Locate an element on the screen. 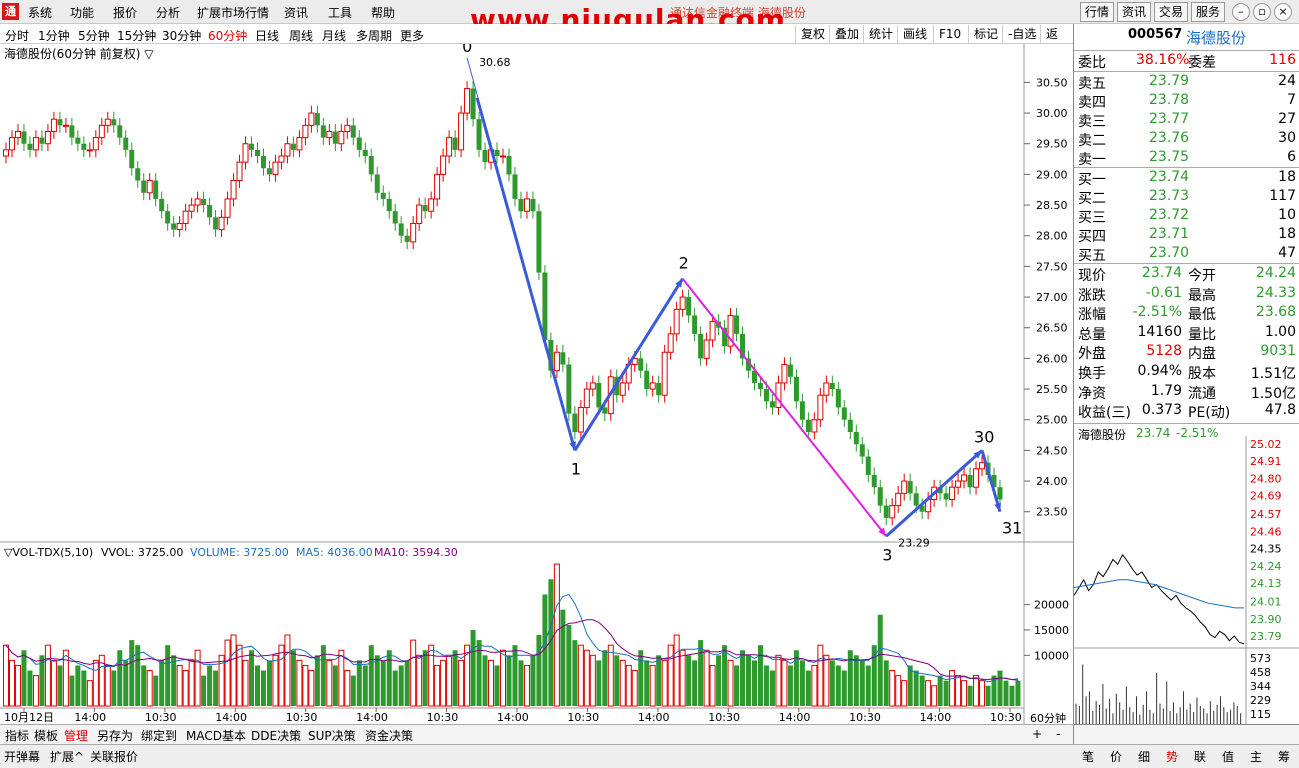 The image size is (1299, 768). danmu-toggle: 开弹幕 is located at coordinates (22, 756).